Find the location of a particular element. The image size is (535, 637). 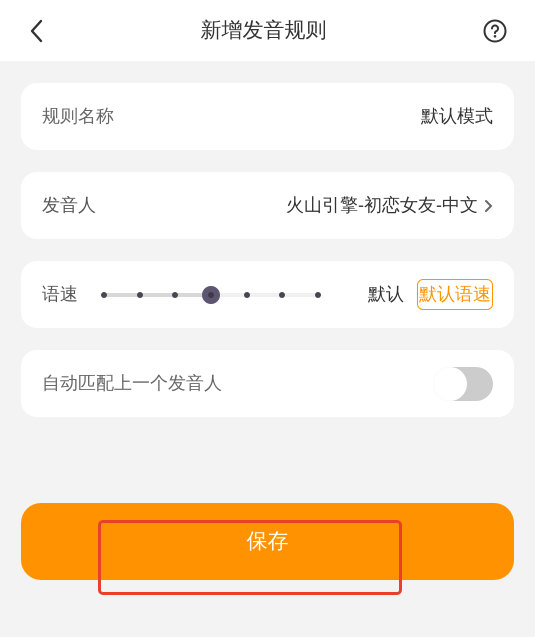

help-icon is located at coordinates (495, 30).